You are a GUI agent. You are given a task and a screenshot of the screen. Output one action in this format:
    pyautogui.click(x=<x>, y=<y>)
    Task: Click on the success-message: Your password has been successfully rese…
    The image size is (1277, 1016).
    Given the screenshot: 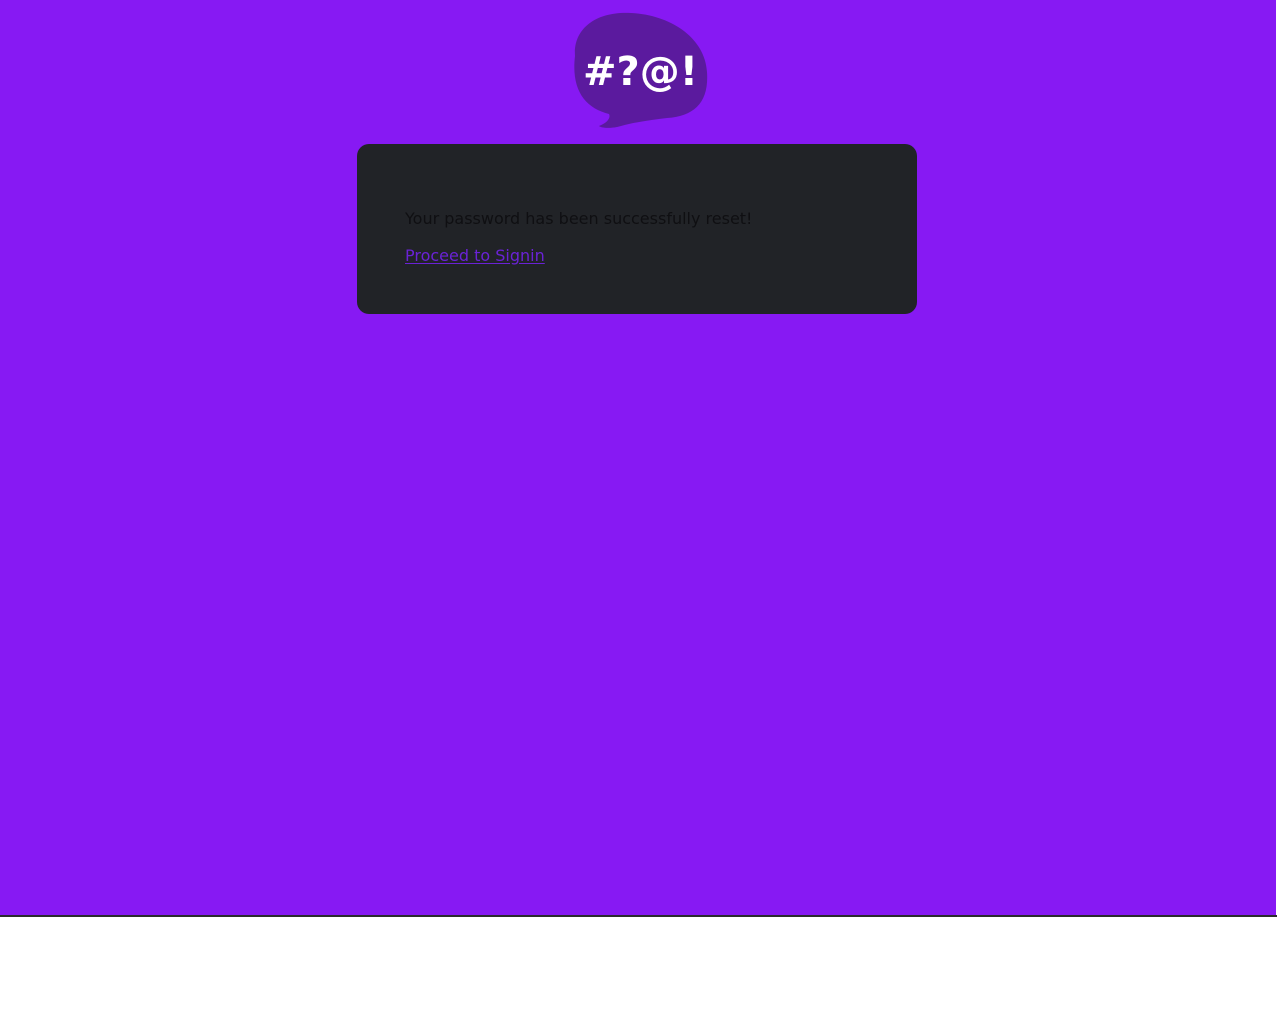 What is the action you would take?
    pyautogui.click(x=579, y=218)
    